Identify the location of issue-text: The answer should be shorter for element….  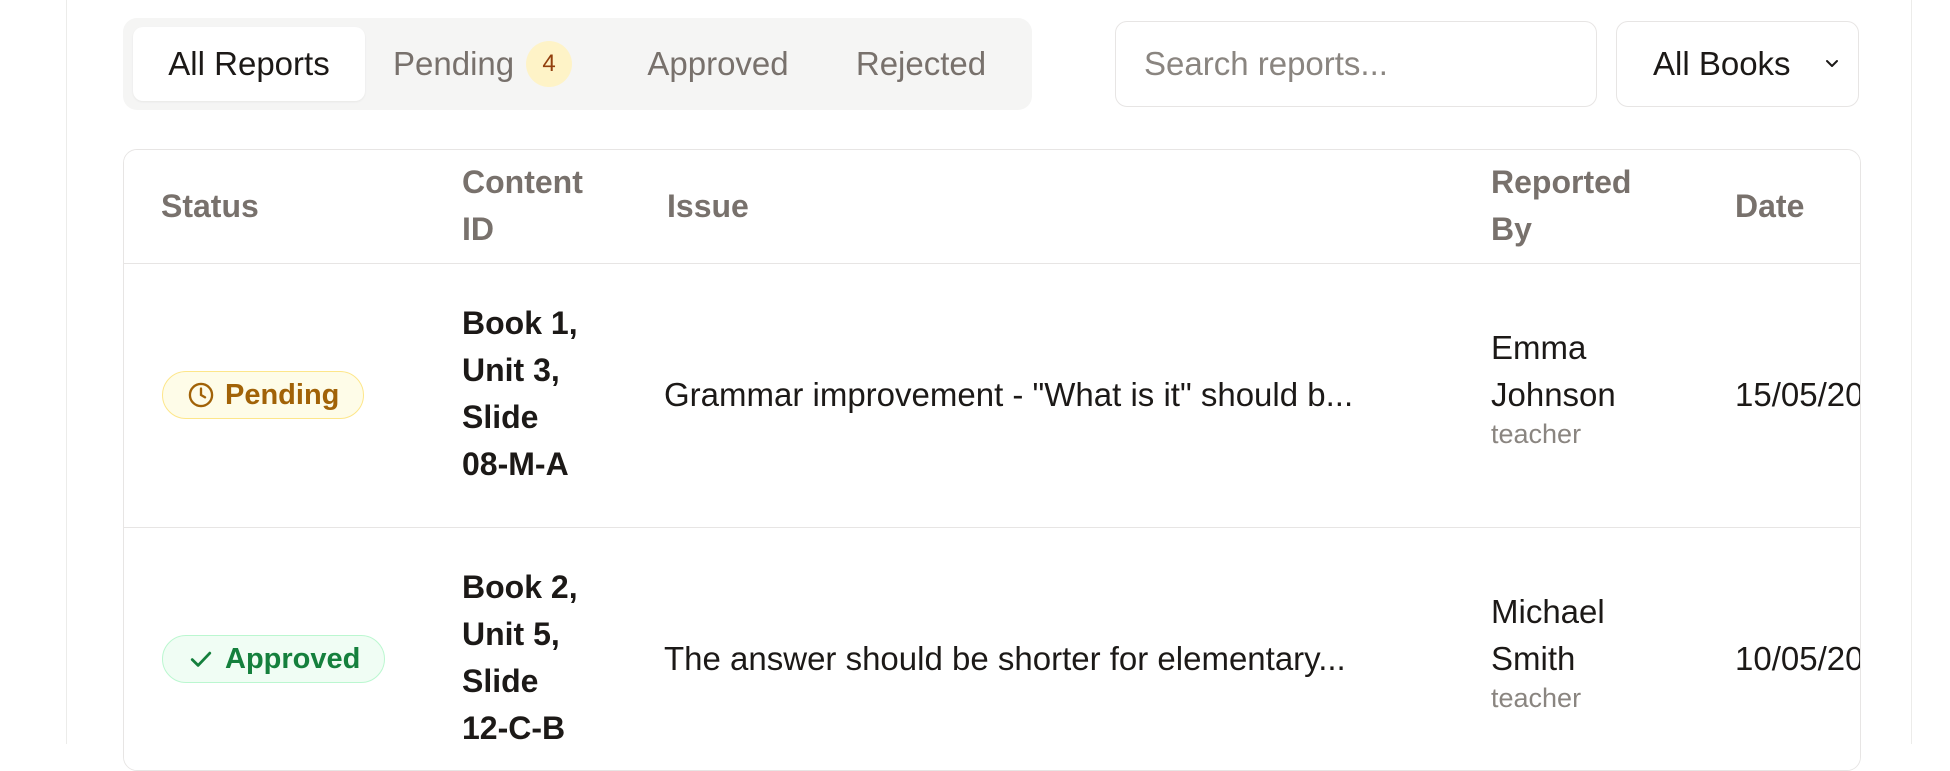
(1005, 658).